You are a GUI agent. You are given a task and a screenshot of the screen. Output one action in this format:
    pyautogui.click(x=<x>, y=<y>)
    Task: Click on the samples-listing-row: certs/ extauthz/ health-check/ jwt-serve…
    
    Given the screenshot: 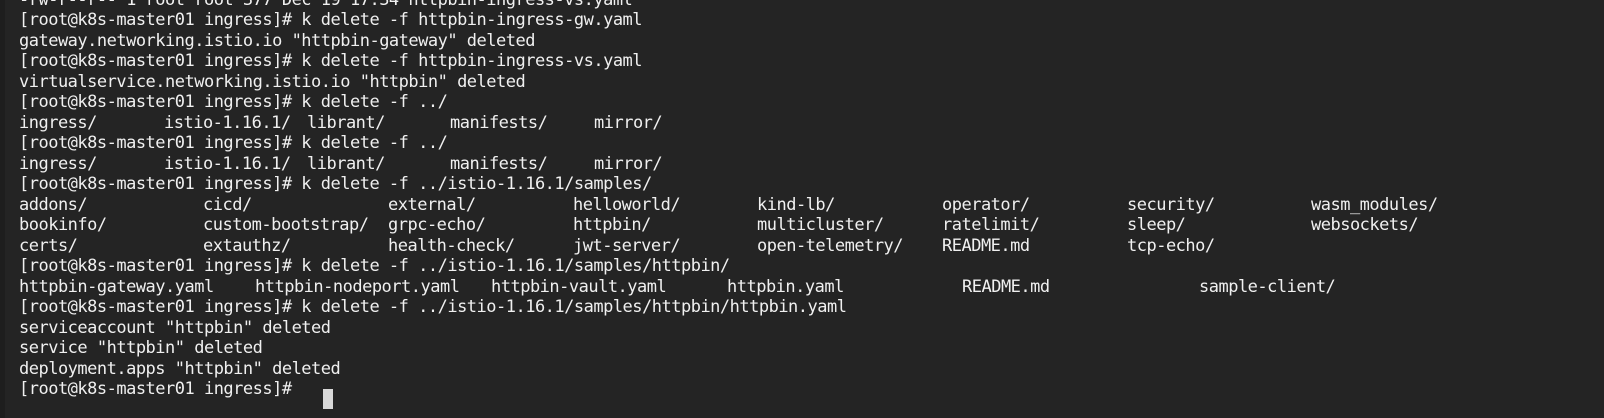 What is the action you would take?
    pyautogui.click(x=617, y=246)
    